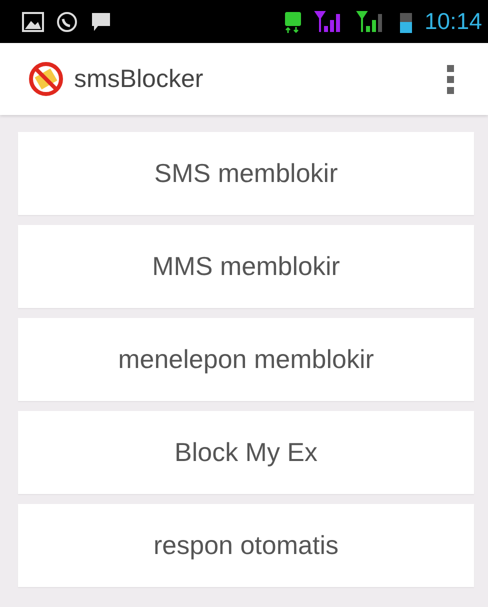  Describe the element at coordinates (67, 21) in the screenshot. I see `phone-chat-icon` at that location.